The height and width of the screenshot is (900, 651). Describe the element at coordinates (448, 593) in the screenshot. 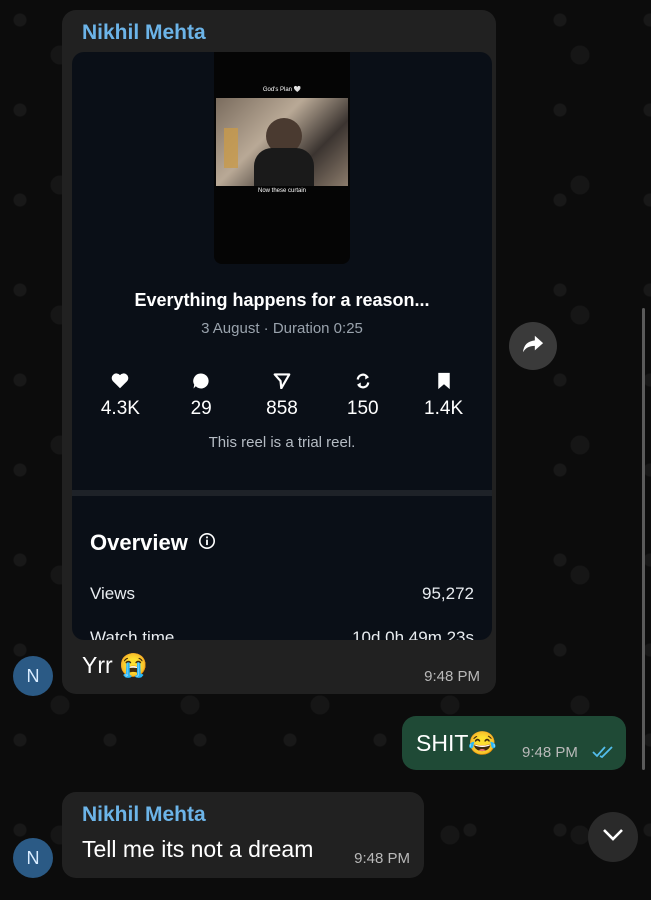

I see `views-value: 95,272` at that location.